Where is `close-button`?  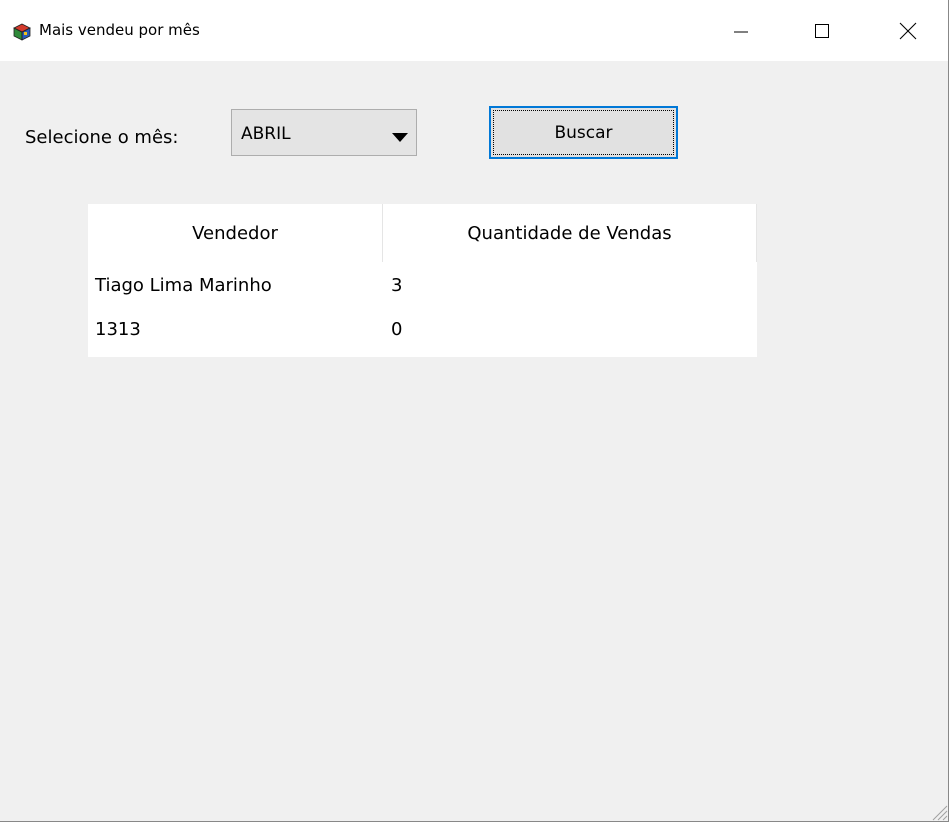 close-button is located at coordinates (908, 30).